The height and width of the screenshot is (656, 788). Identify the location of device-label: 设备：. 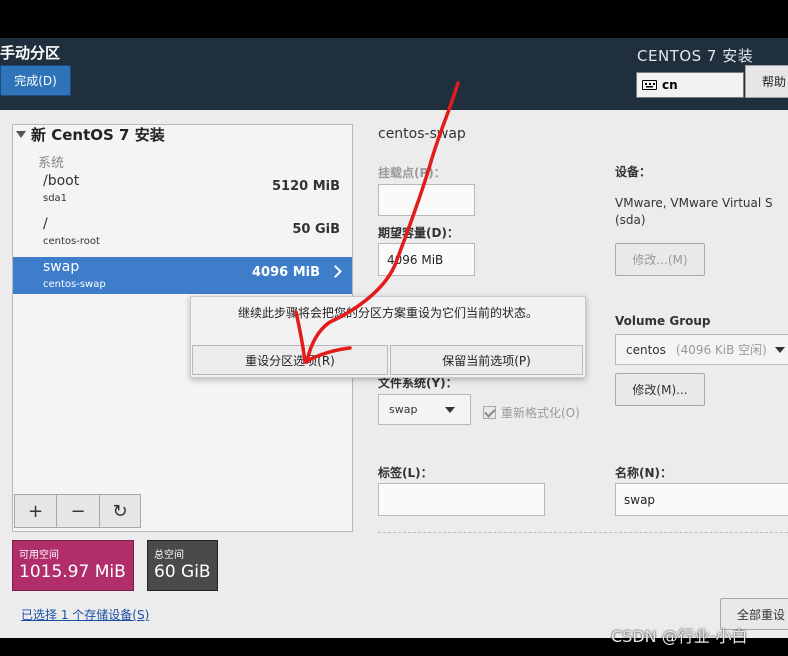
(633, 172).